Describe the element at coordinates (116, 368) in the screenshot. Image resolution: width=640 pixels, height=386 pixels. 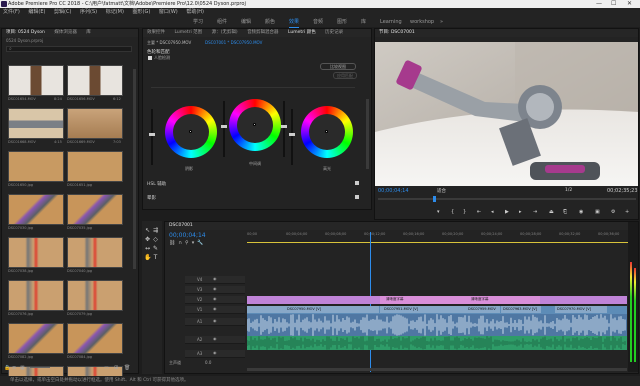
I see `new-item-icon: ⊞` at that location.